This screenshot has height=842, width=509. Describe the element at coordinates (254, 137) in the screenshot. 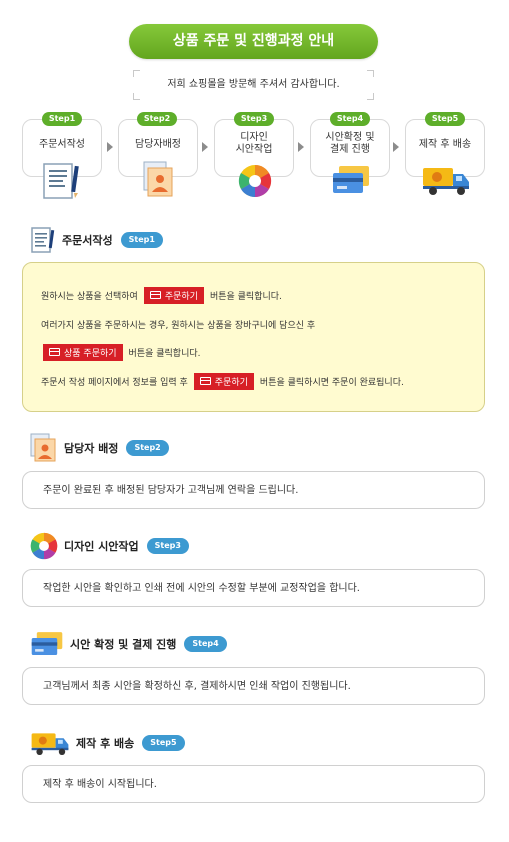

I see `step3-label-line1: 디자인` at that location.